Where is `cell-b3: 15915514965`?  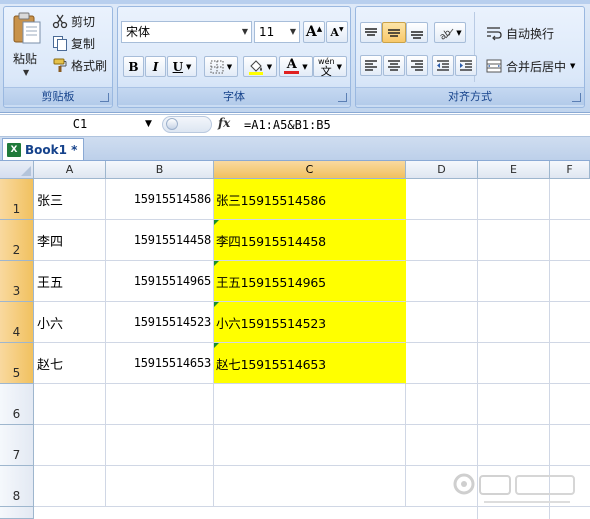 cell-b3: 15915514965 is located at coordinates (160, 281).